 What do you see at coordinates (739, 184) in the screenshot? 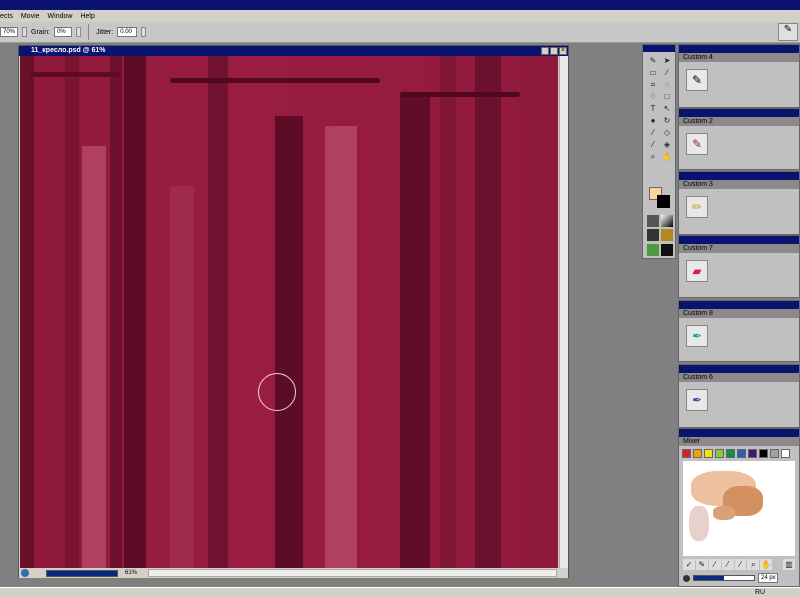
I see `palette-title: Custom 3` at bounding box center [739, 184].